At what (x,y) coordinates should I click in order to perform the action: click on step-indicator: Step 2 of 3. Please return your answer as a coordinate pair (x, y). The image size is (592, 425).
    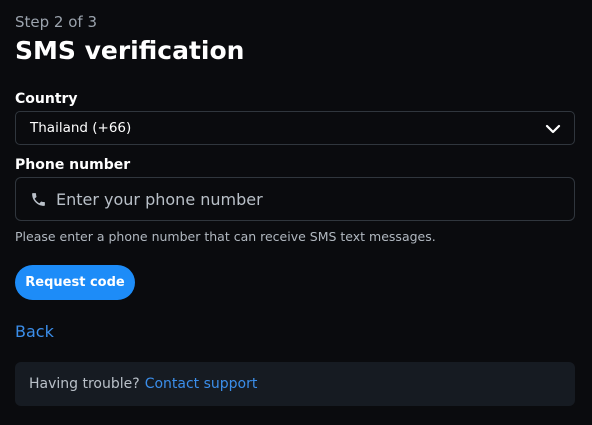
    Looking at the image, I should click on (56, 22).